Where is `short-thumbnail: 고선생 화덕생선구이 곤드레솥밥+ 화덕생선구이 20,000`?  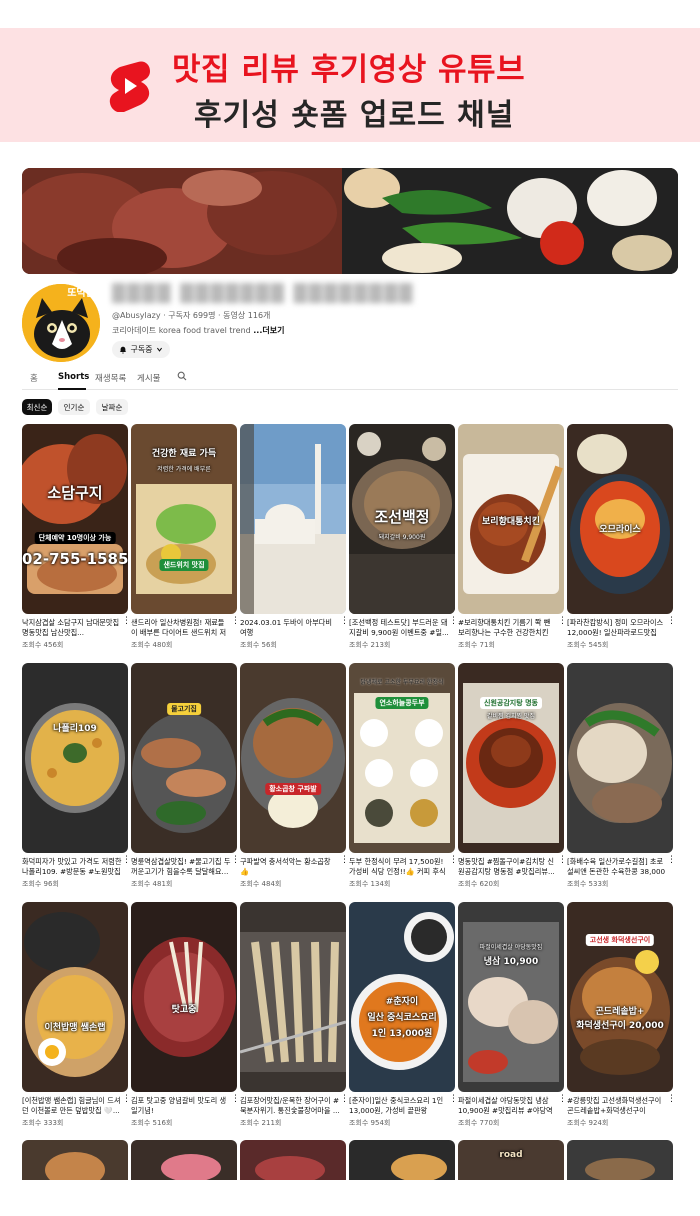
short-thumbnail: 고선생 화덕생선구이 곤드레솥밥+ 화덕생선구이 20,000 is located at coordinates (620, 997).